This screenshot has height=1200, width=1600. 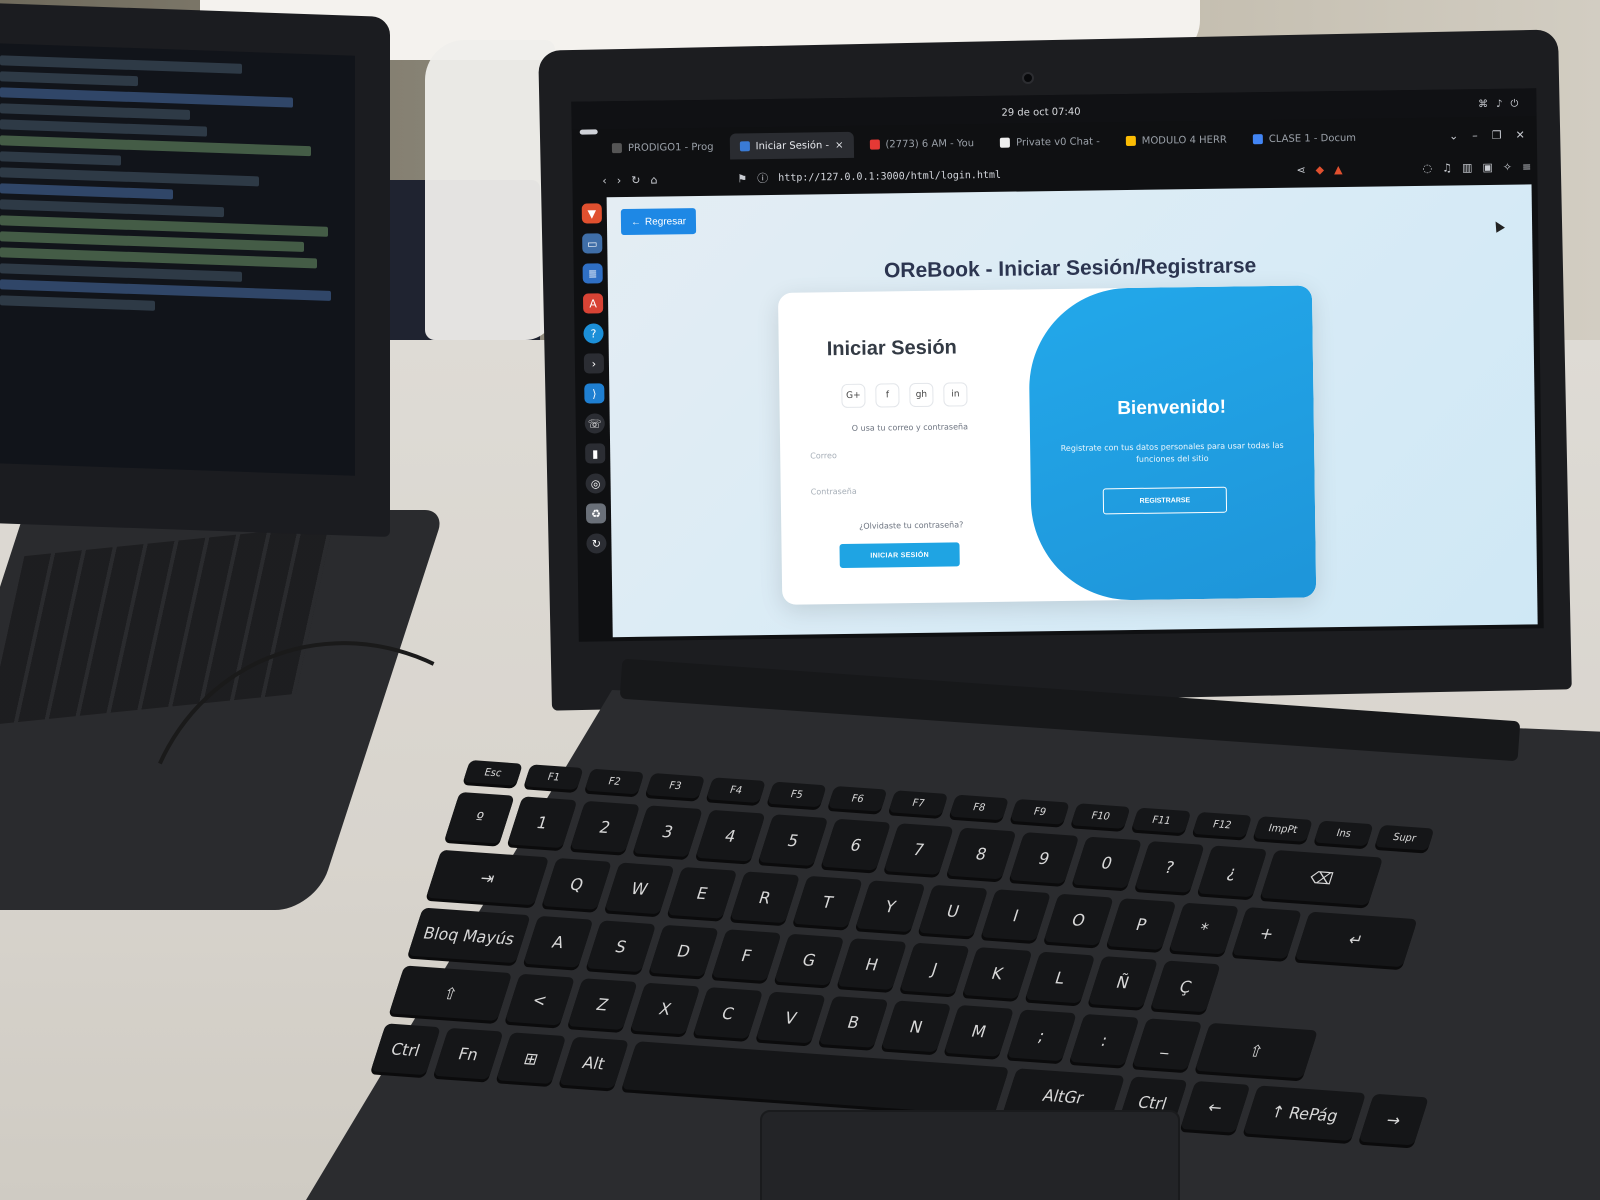 I want to click on keyboard-key: F9, so click(x=1039, y=811).